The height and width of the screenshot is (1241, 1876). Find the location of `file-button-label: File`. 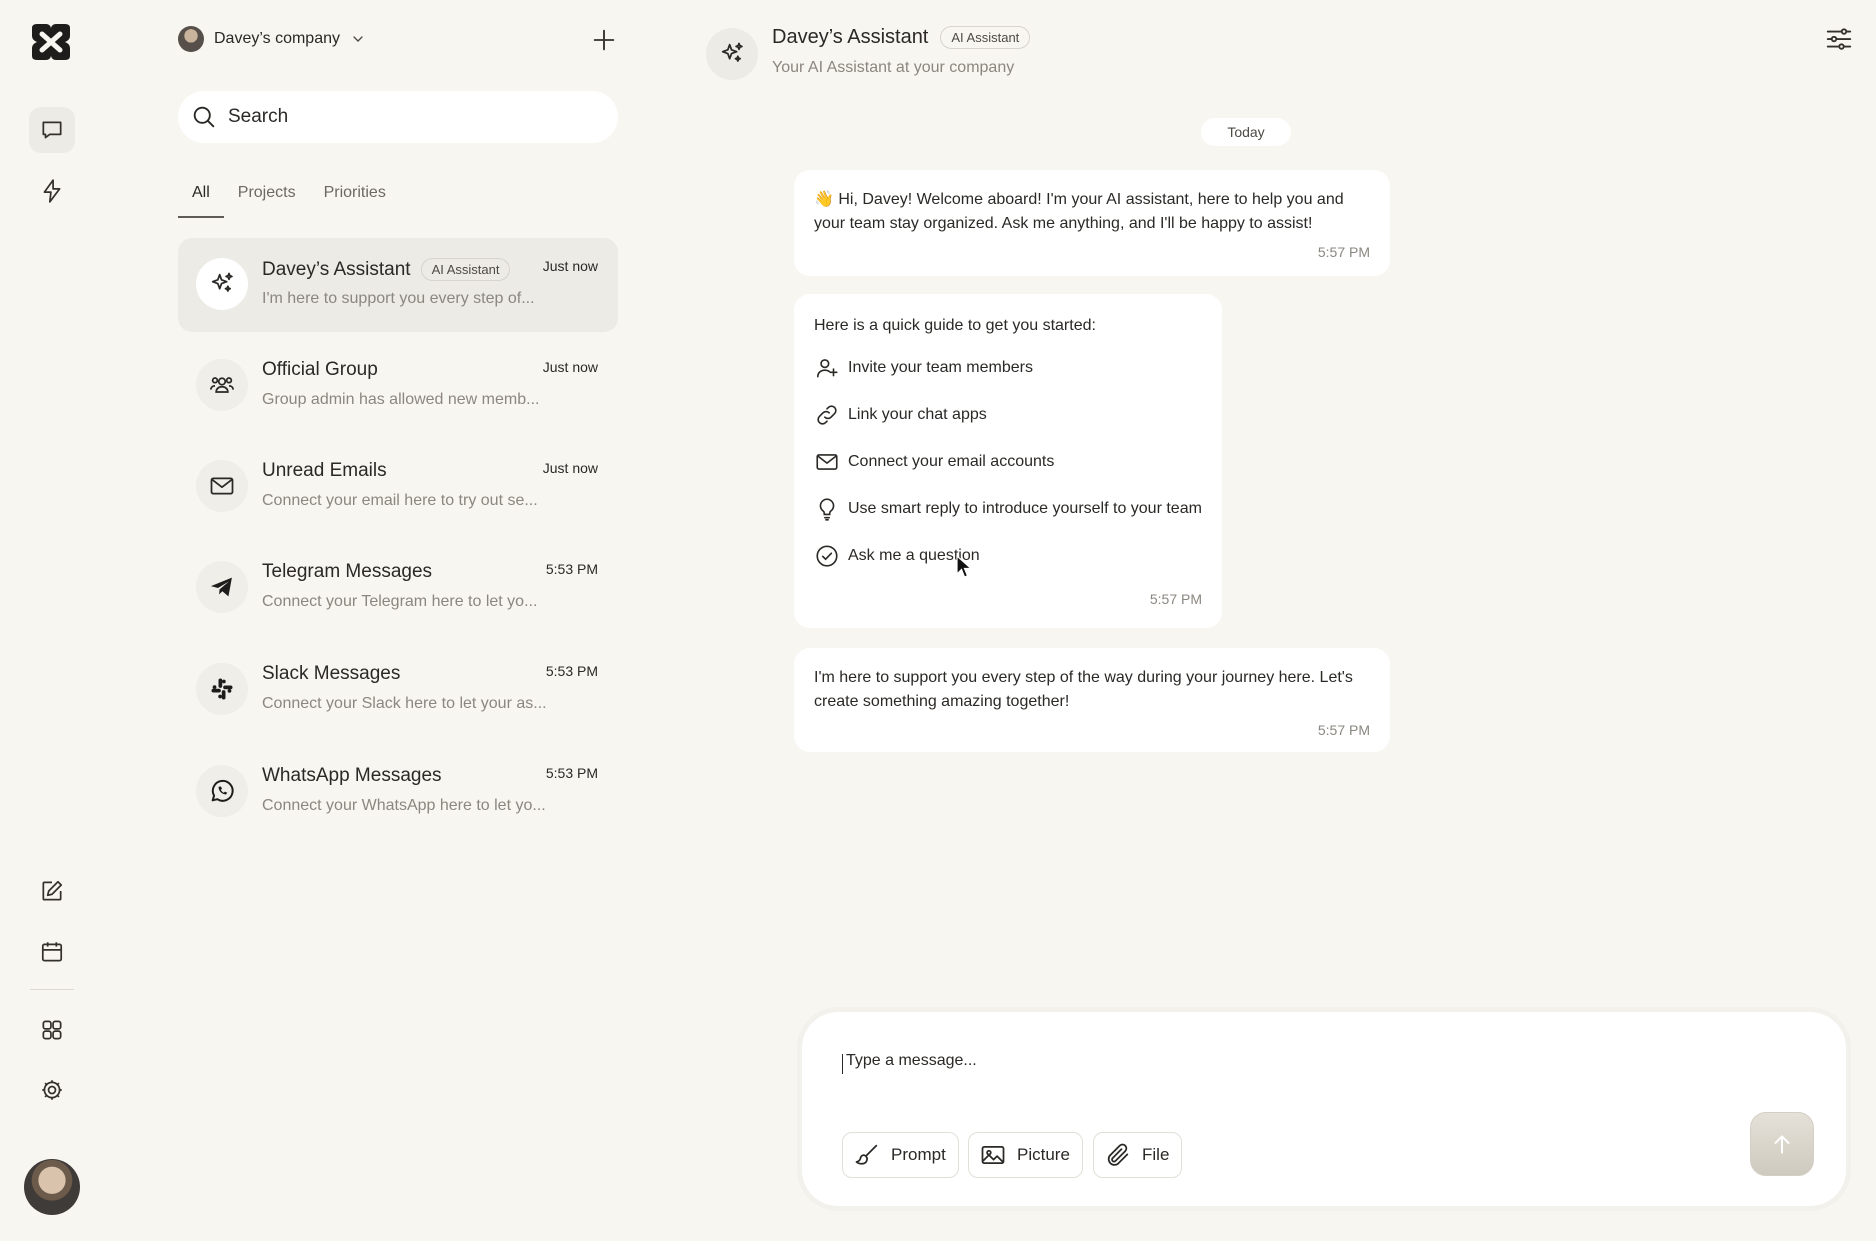

file-button-label: File is located at coordinates (1156, 1154).